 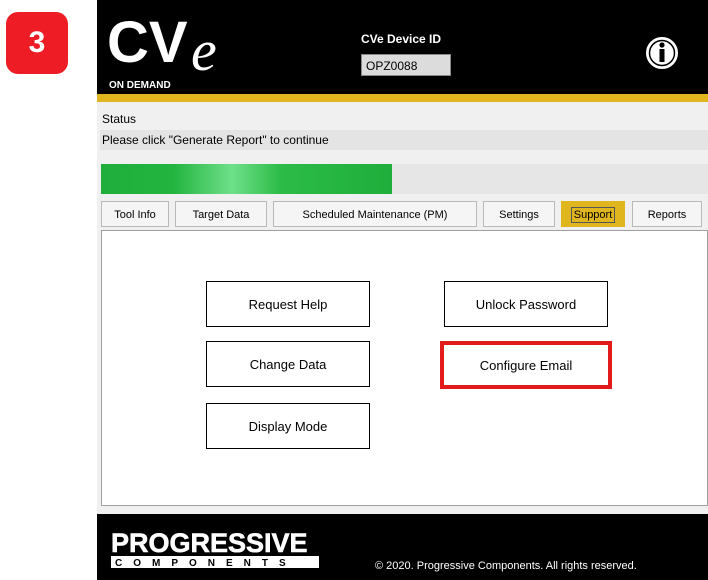 What do you see at coordinates (147, 42) in the screenshot?
I see `logo-cv-text: CV` at bounding box center [147, 42].